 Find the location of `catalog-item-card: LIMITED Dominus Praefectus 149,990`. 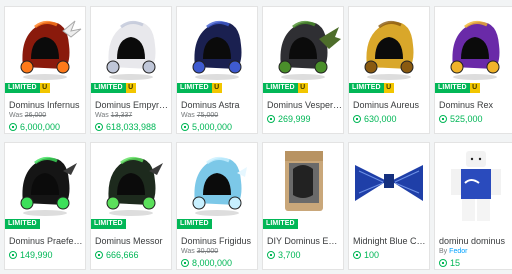

catalog-item-card: LIMITED Dominus Praefectus 149,990 is located at coordinates (45, 206).